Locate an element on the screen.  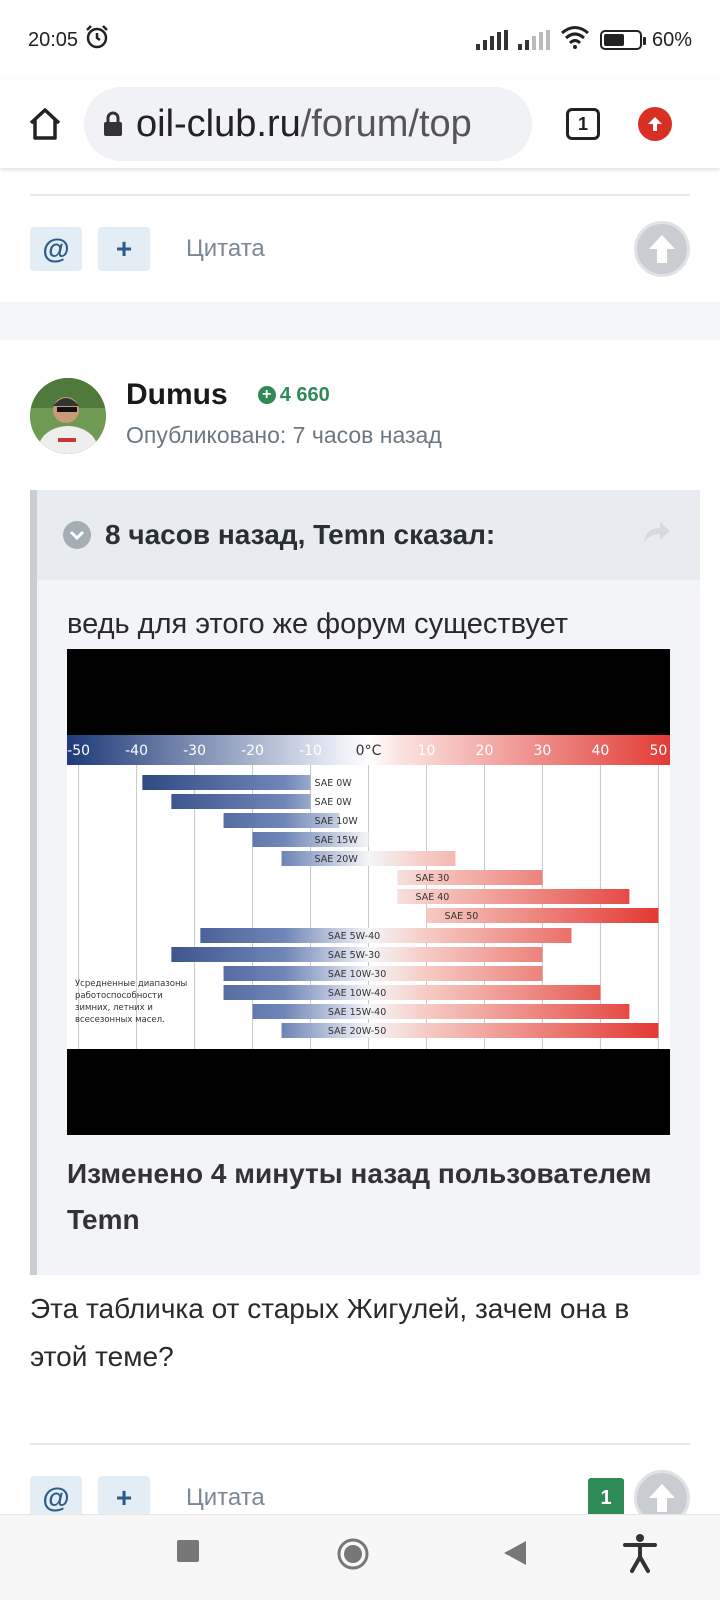
bar-label: SAE 40 is located at coordinates (432, 897).